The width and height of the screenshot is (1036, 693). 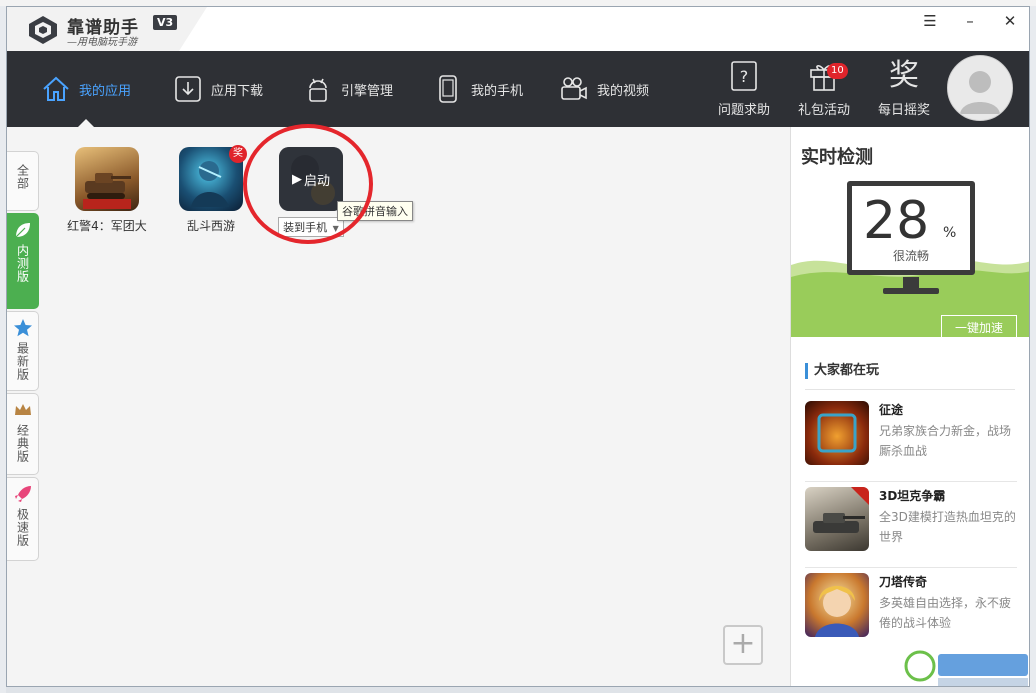 I want to click on menu-icon: ☰, so click(x=930, y=21).